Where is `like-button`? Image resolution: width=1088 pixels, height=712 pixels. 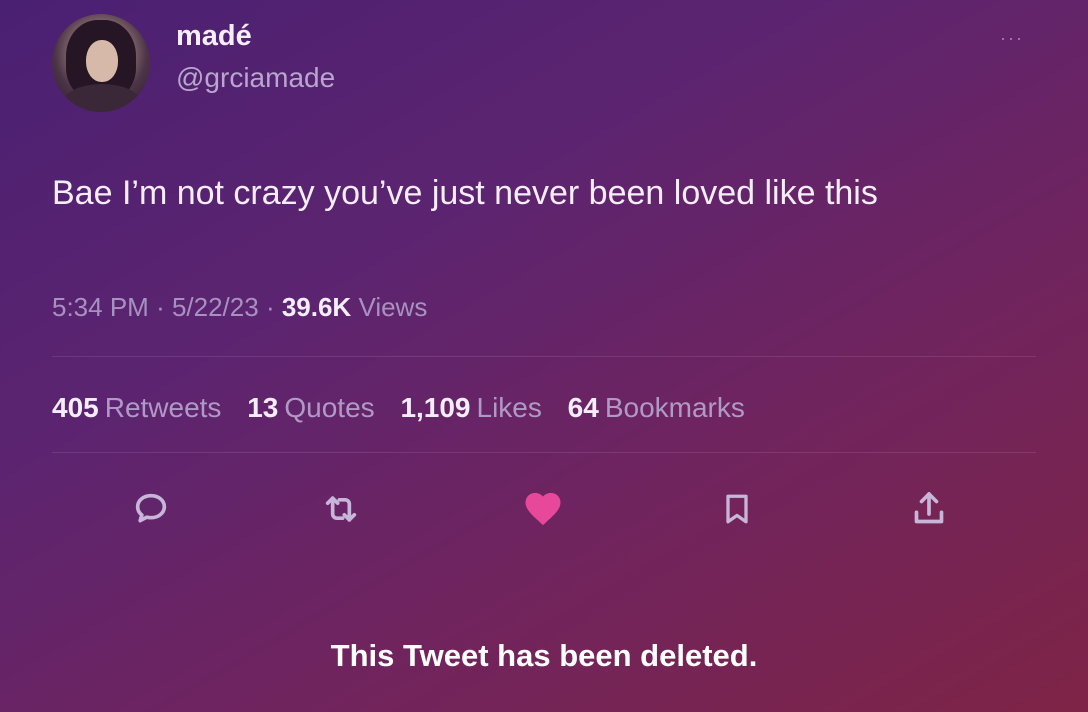
like-button is located at coordinates (543, 509).